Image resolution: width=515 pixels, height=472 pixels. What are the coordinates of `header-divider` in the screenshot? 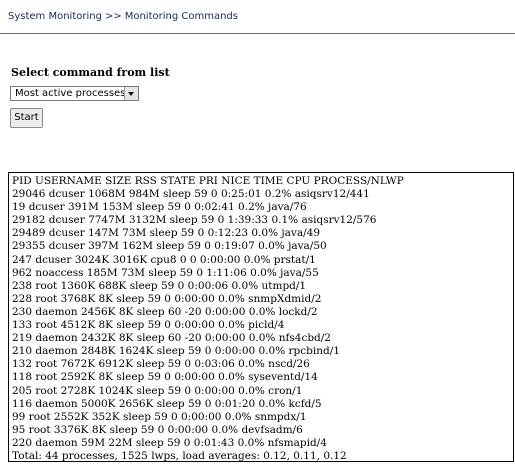 It's located at (257, 33).